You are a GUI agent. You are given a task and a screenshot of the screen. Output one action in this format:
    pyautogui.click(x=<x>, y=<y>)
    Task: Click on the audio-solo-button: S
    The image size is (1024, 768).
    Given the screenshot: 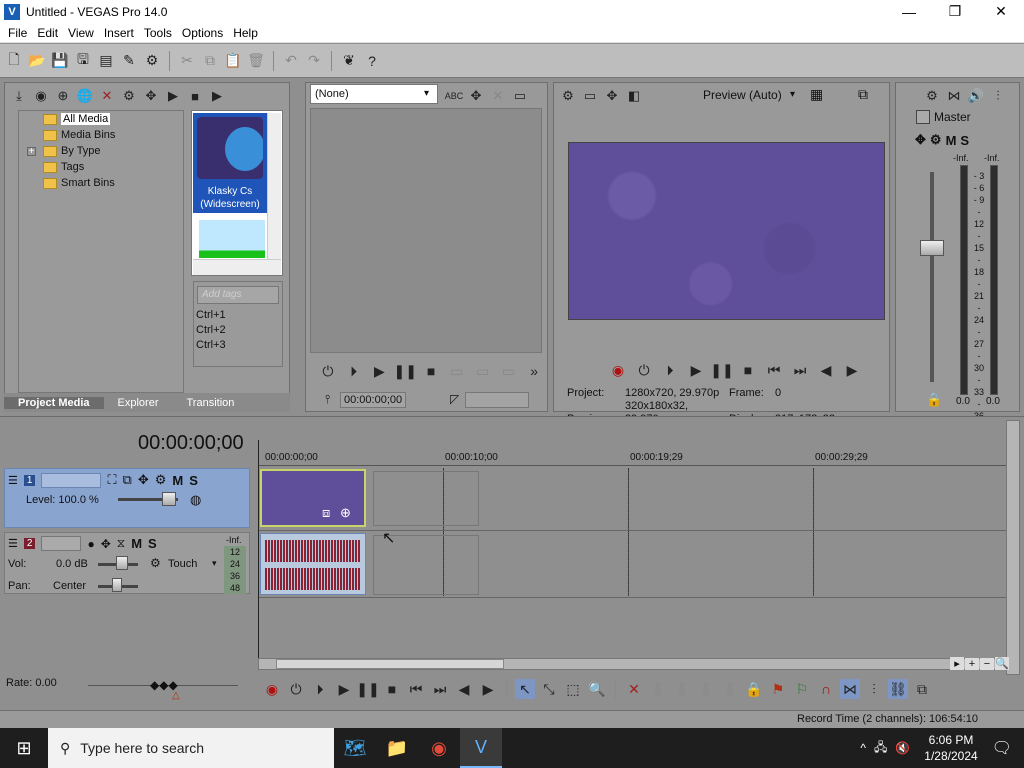 What is the action you would take?
    pyautogui.click(x=152, y=543)
    